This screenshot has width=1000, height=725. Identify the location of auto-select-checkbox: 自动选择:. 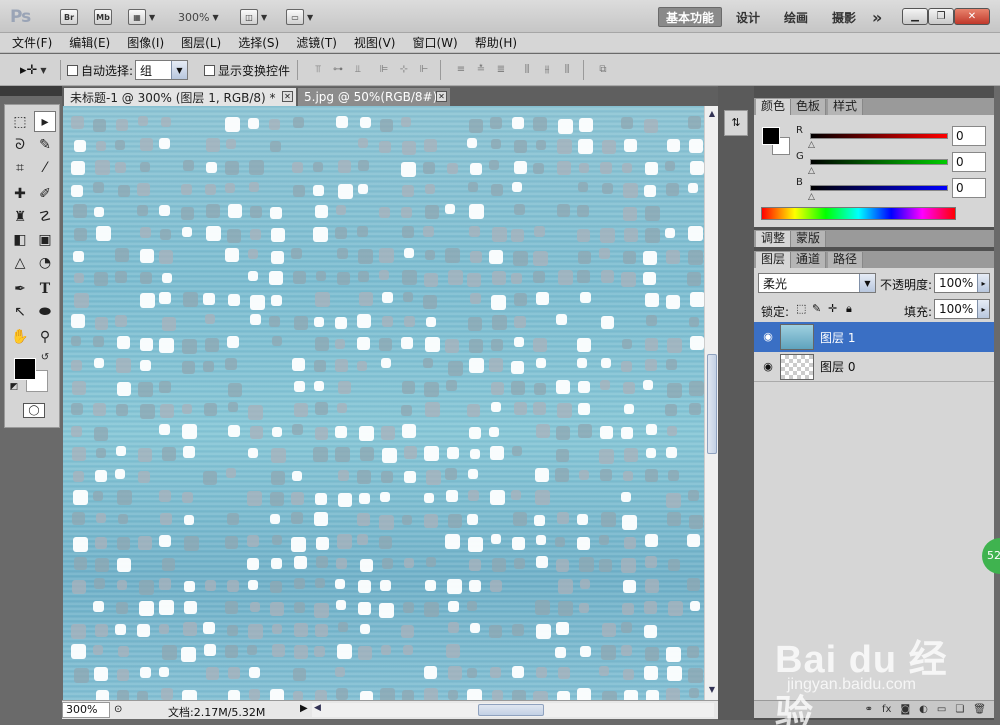
(100, 70).